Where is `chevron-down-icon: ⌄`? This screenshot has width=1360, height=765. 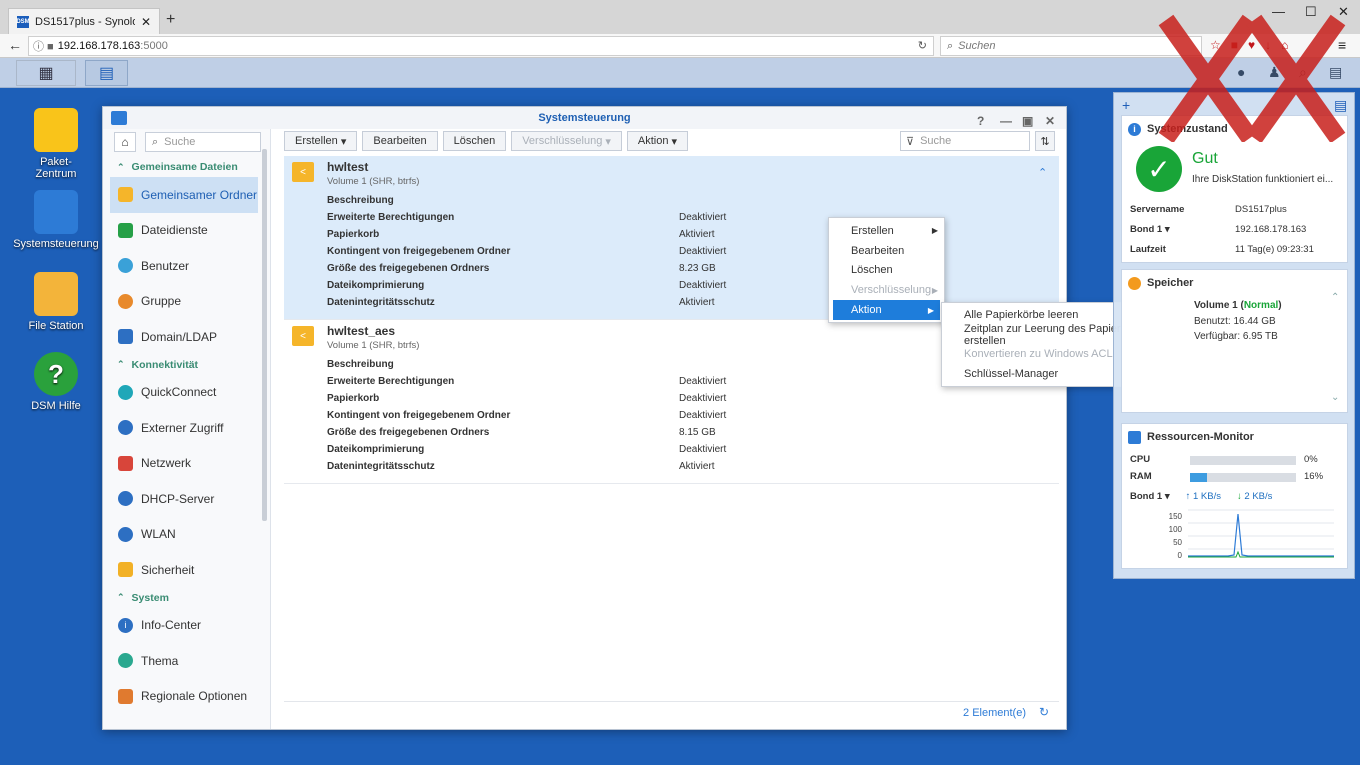
chevron-down-icon: ⌄ is located at coordinates (1335, 397).